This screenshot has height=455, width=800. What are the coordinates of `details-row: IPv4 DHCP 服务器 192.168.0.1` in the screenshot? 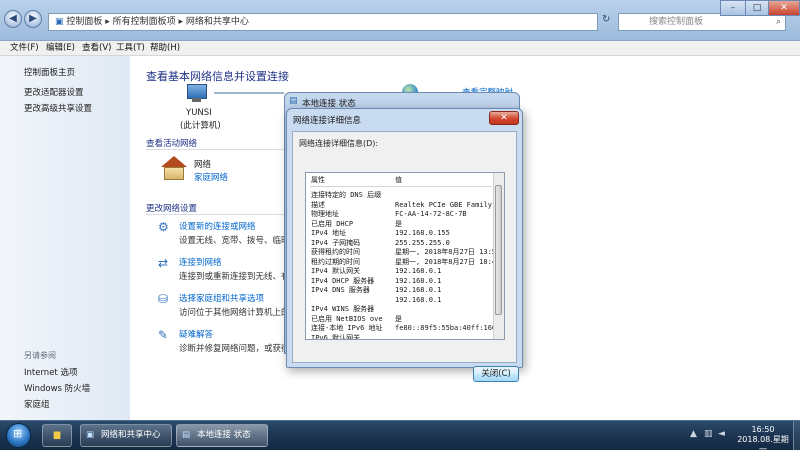 It's located at (407, 281).